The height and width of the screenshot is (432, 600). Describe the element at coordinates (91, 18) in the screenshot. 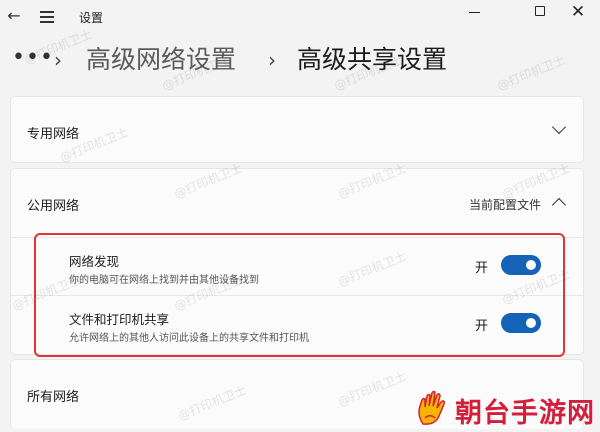

I see `window-title: 设置` at that location.